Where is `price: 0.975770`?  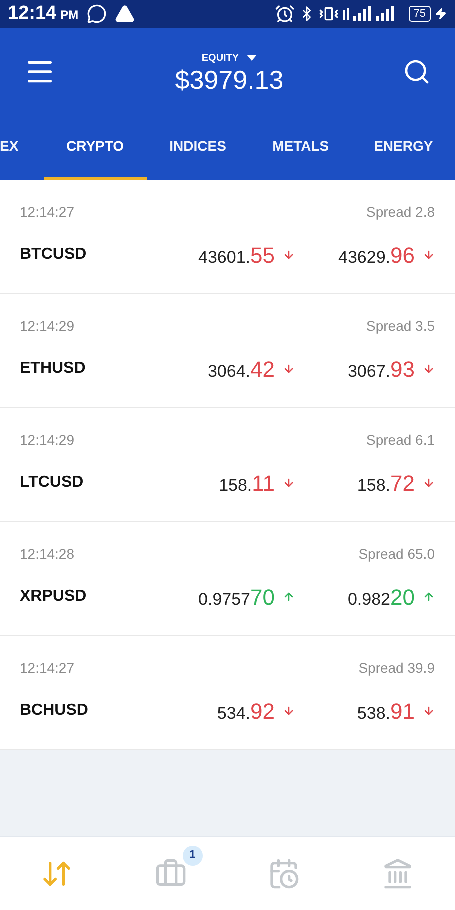
price: 0.975770 is located at coordinates (236, 598).